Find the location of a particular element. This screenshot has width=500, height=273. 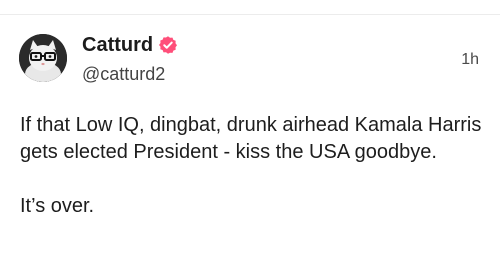

author-handle: @catturd2 is located at coordinates (123, 74).